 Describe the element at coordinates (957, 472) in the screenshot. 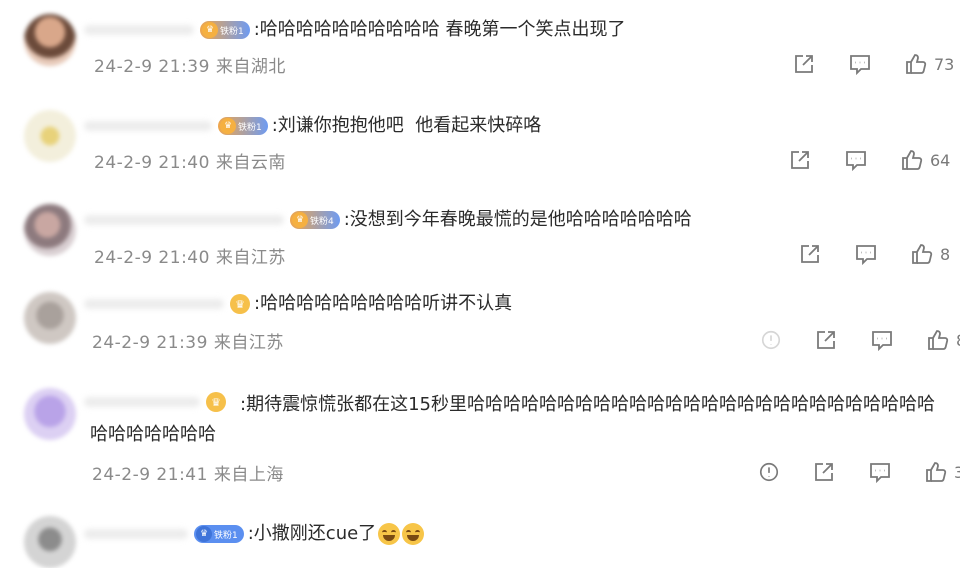

I see `like-count: 3` at that location.